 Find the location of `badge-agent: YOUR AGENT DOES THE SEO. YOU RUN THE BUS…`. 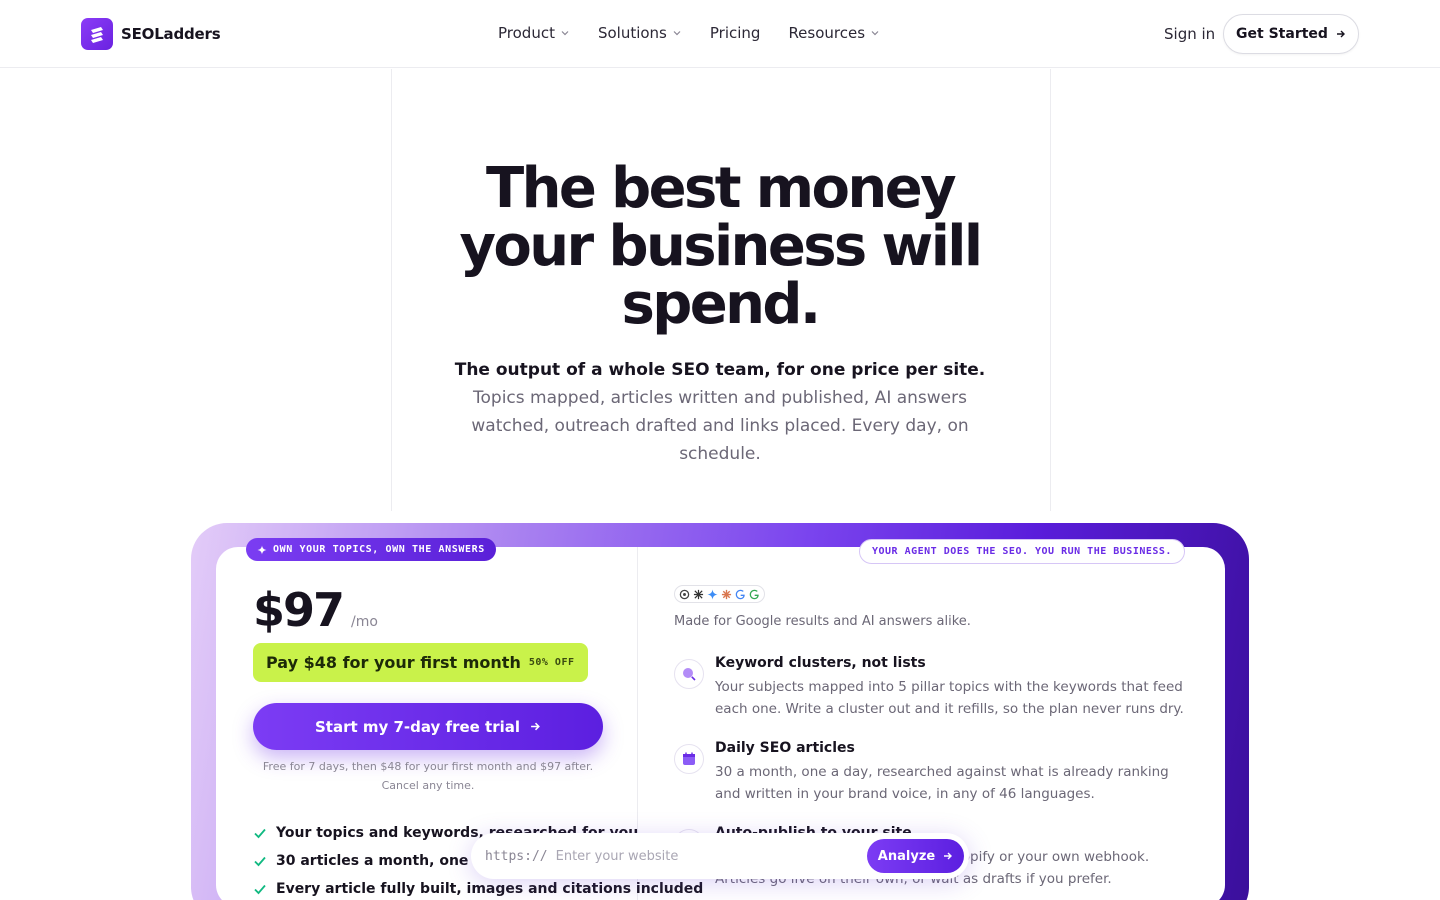

badge-agent: YOUR AGENT DOES THE SEO. YOU RUN THE BUS… is located at coordinates (1022, 551).